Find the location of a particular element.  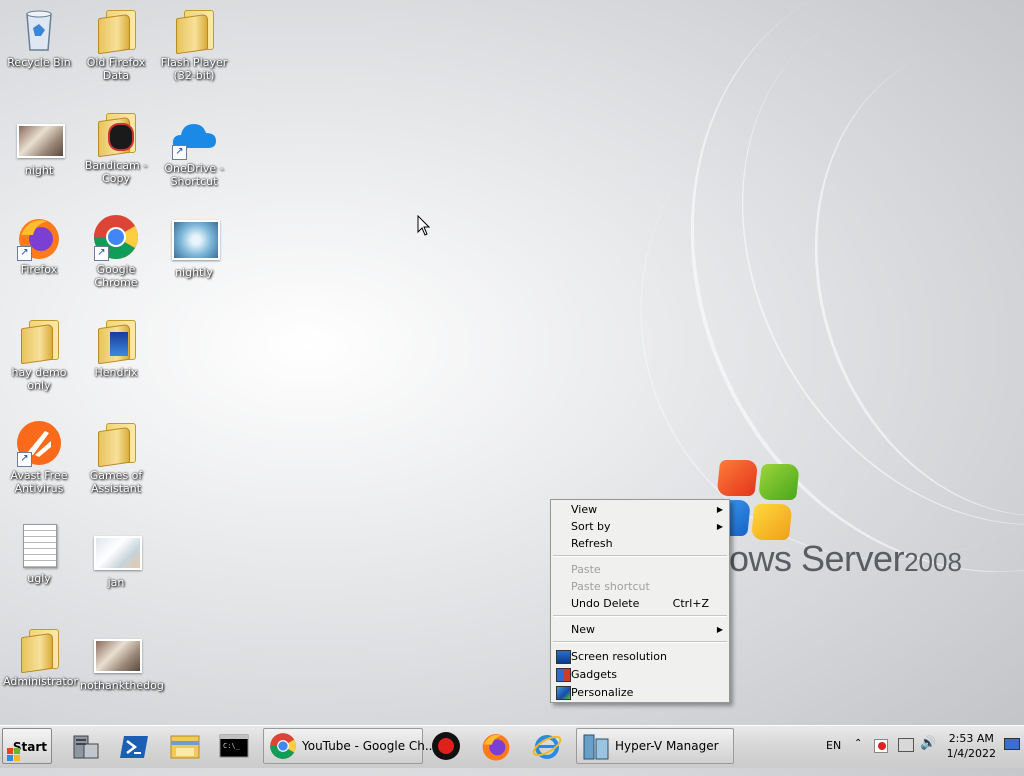

menu-item-label: New is located at coordinates (583, 629).